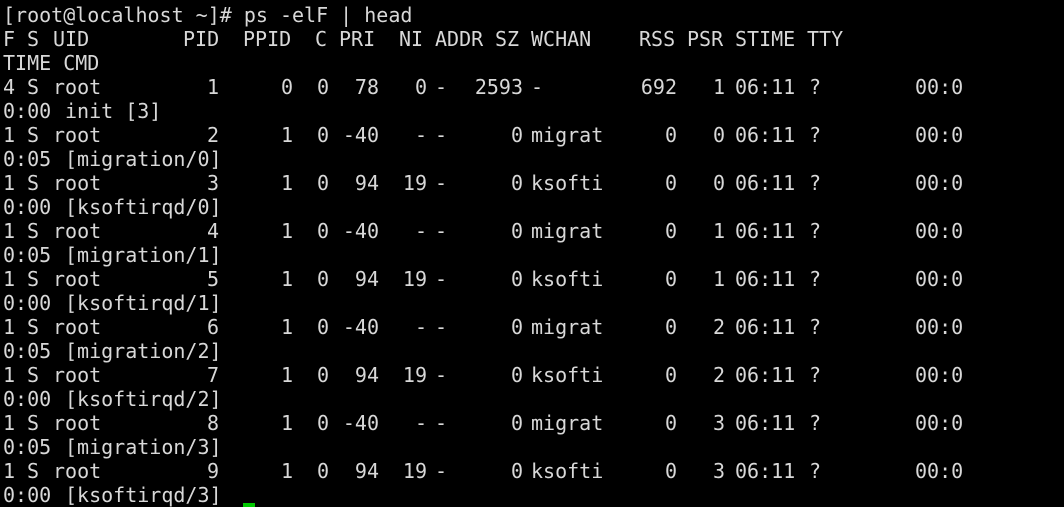  What do you see at coordinates (212, 231) in the screenshot?
I see `cell-pid: 4` at bounding box center [212, 231].